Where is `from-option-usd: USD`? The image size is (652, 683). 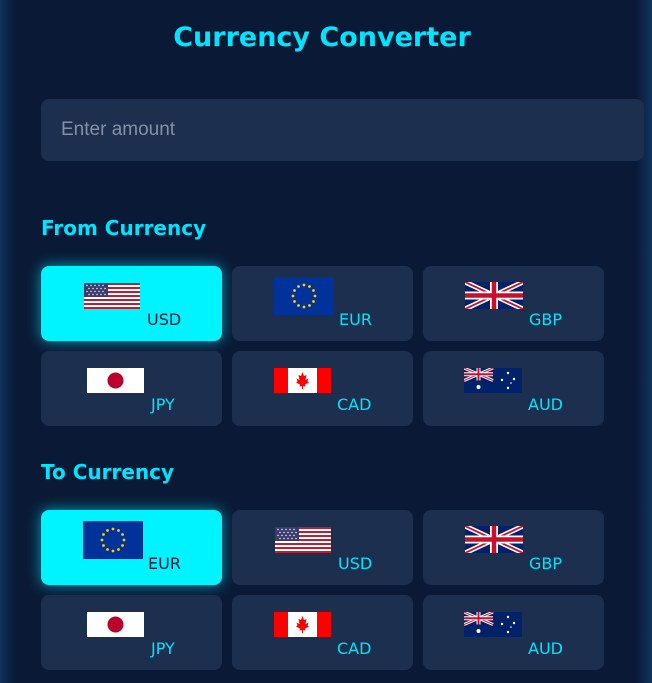
from-option-usd: USD is located at coordinates (131, 303).